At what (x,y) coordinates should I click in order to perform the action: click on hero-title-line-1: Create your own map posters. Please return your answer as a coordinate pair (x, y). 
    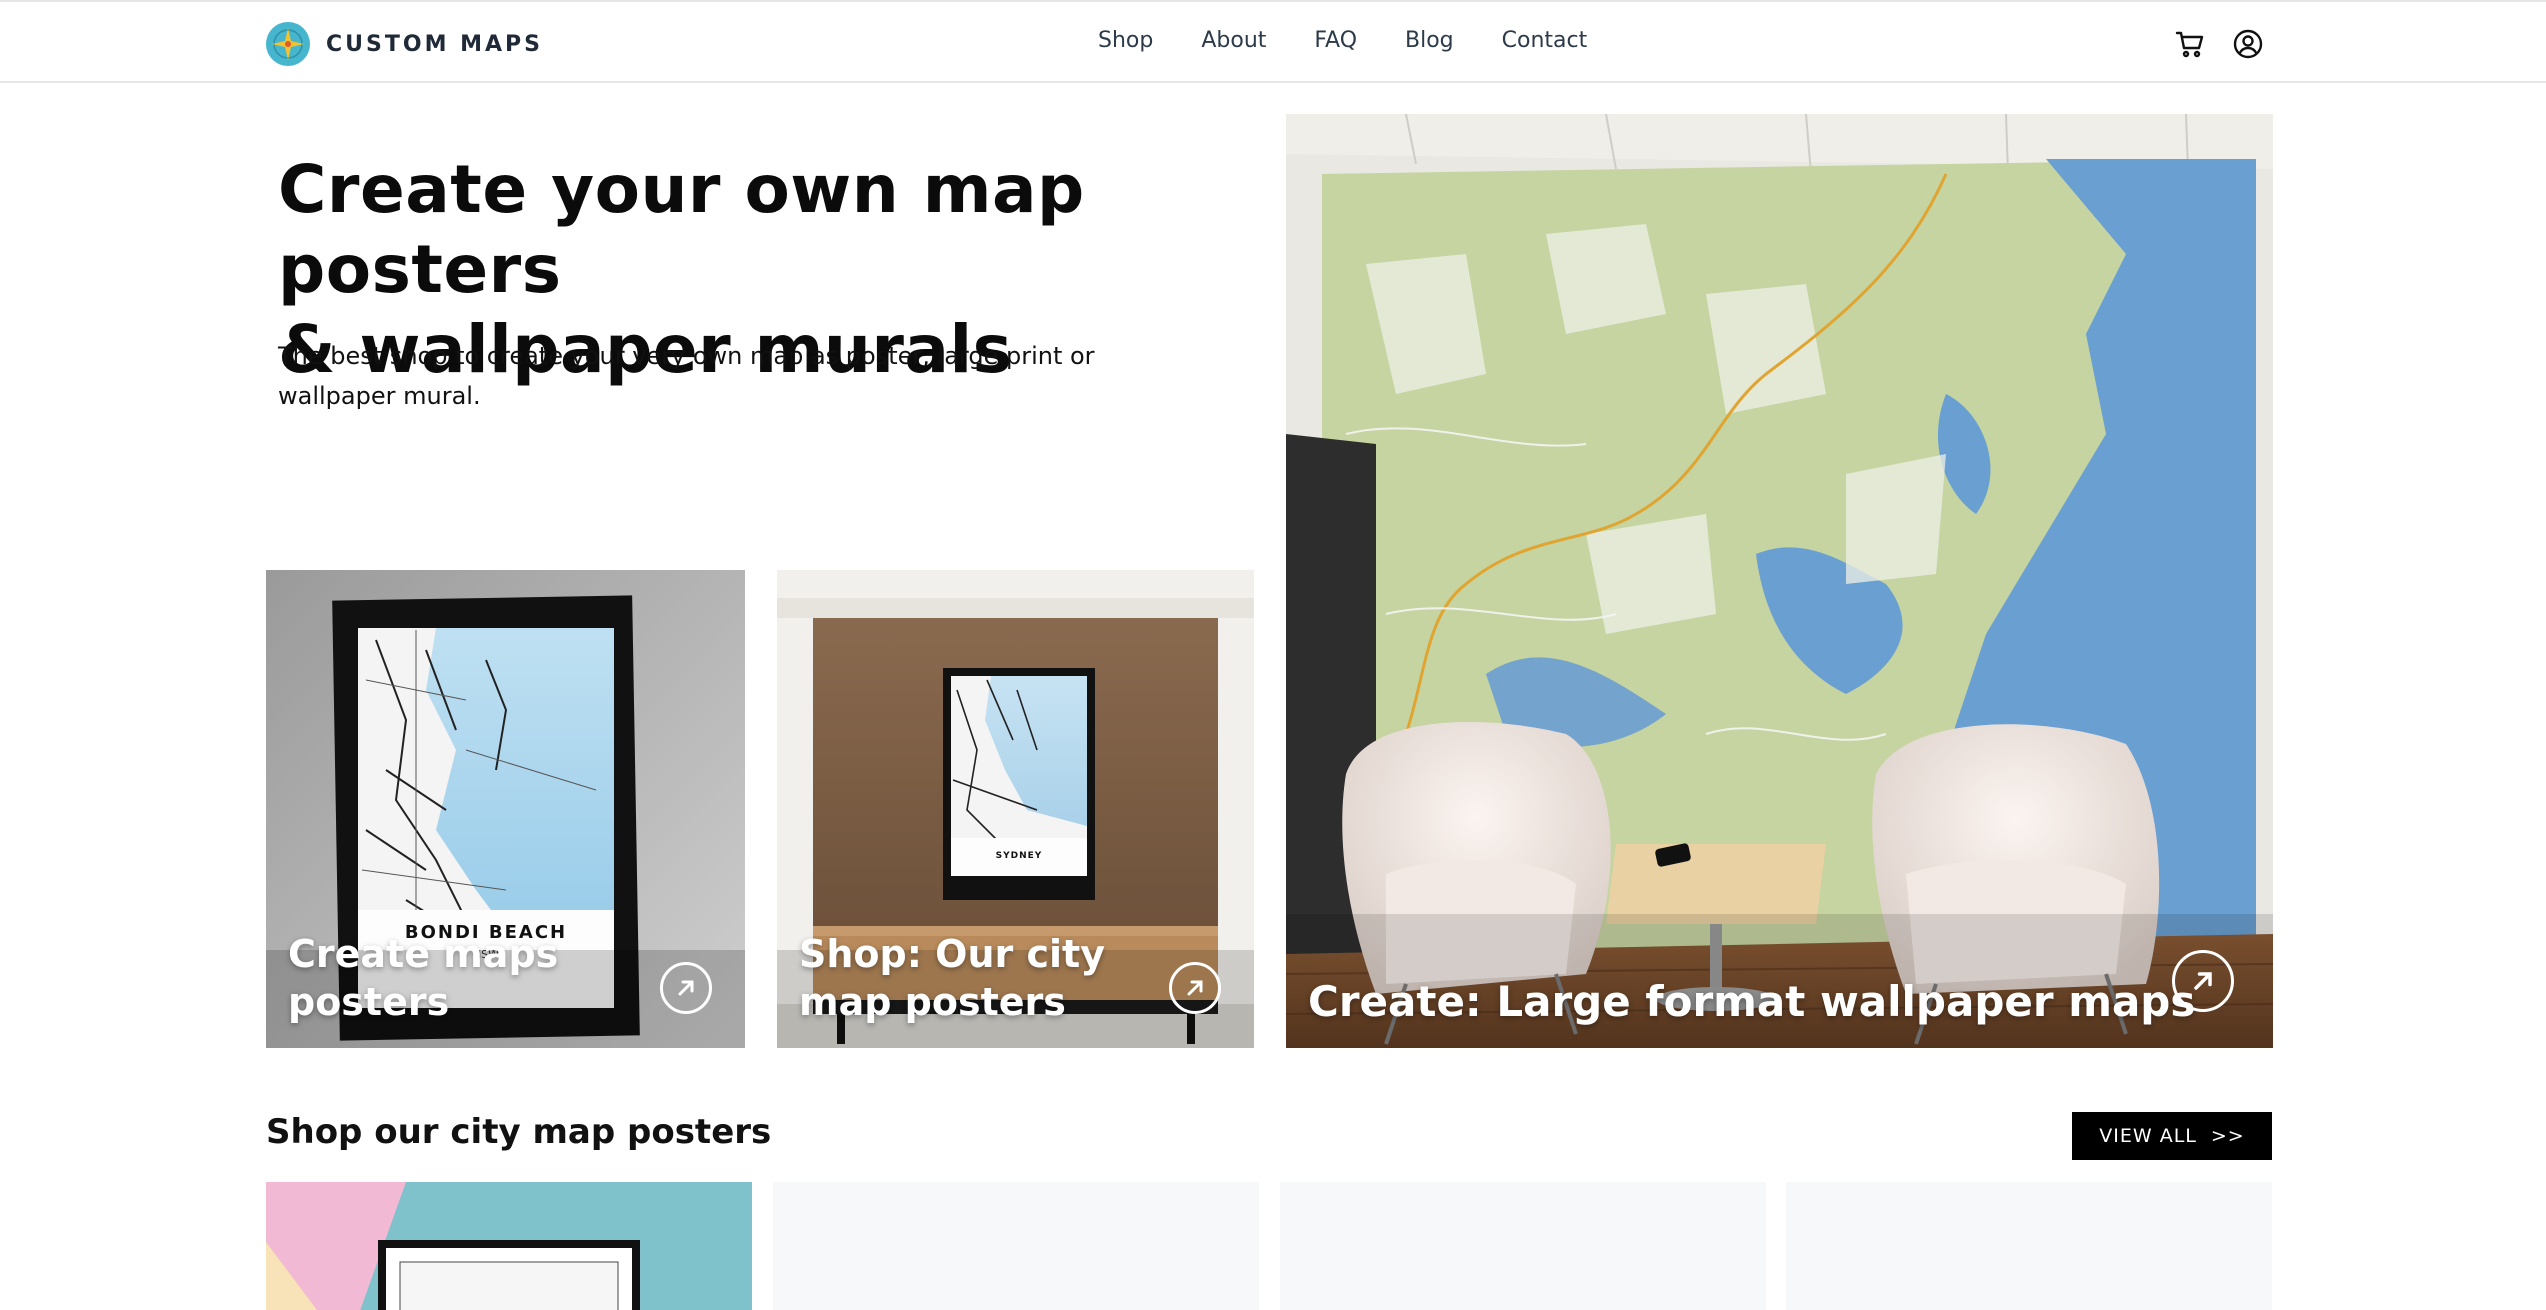
    Looking at the image, I should click on (681, 229).